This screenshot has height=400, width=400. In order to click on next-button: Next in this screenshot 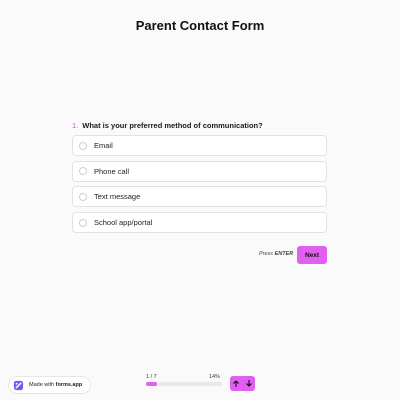, I will do `click(312, 255)`.